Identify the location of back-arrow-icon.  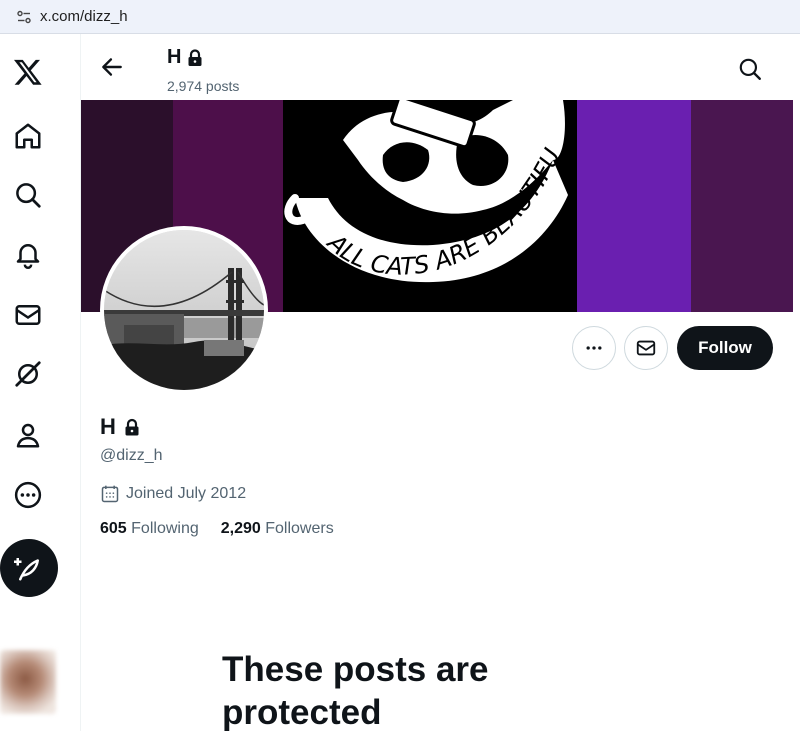
(112, 67).